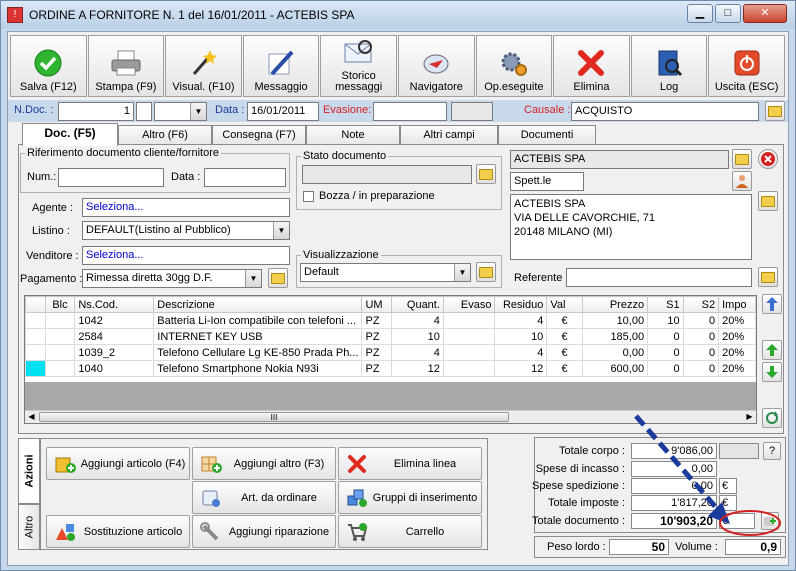  I want to click on ndoc-input: 1, so click(96, 111).